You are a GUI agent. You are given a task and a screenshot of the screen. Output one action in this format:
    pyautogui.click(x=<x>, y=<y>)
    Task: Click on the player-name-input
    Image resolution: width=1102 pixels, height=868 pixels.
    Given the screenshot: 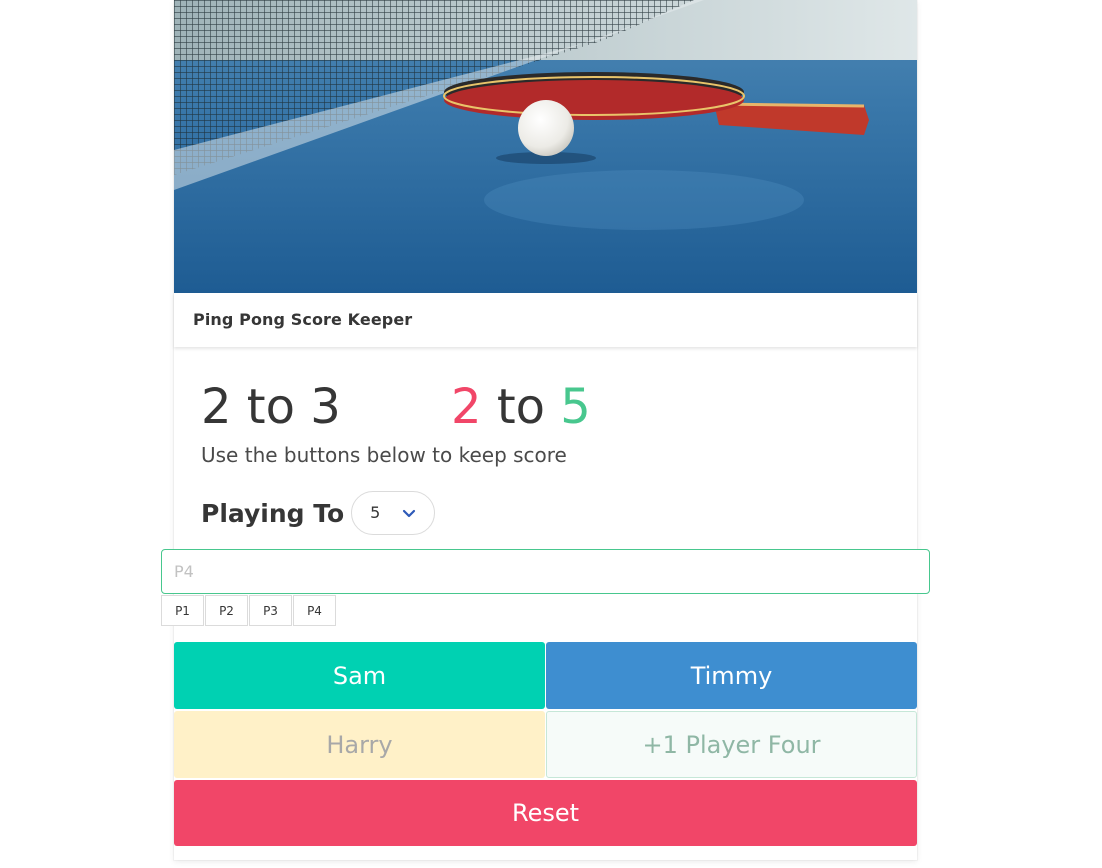 What is the action you would take?
    pyautogui.click(x=545, y=571)
    